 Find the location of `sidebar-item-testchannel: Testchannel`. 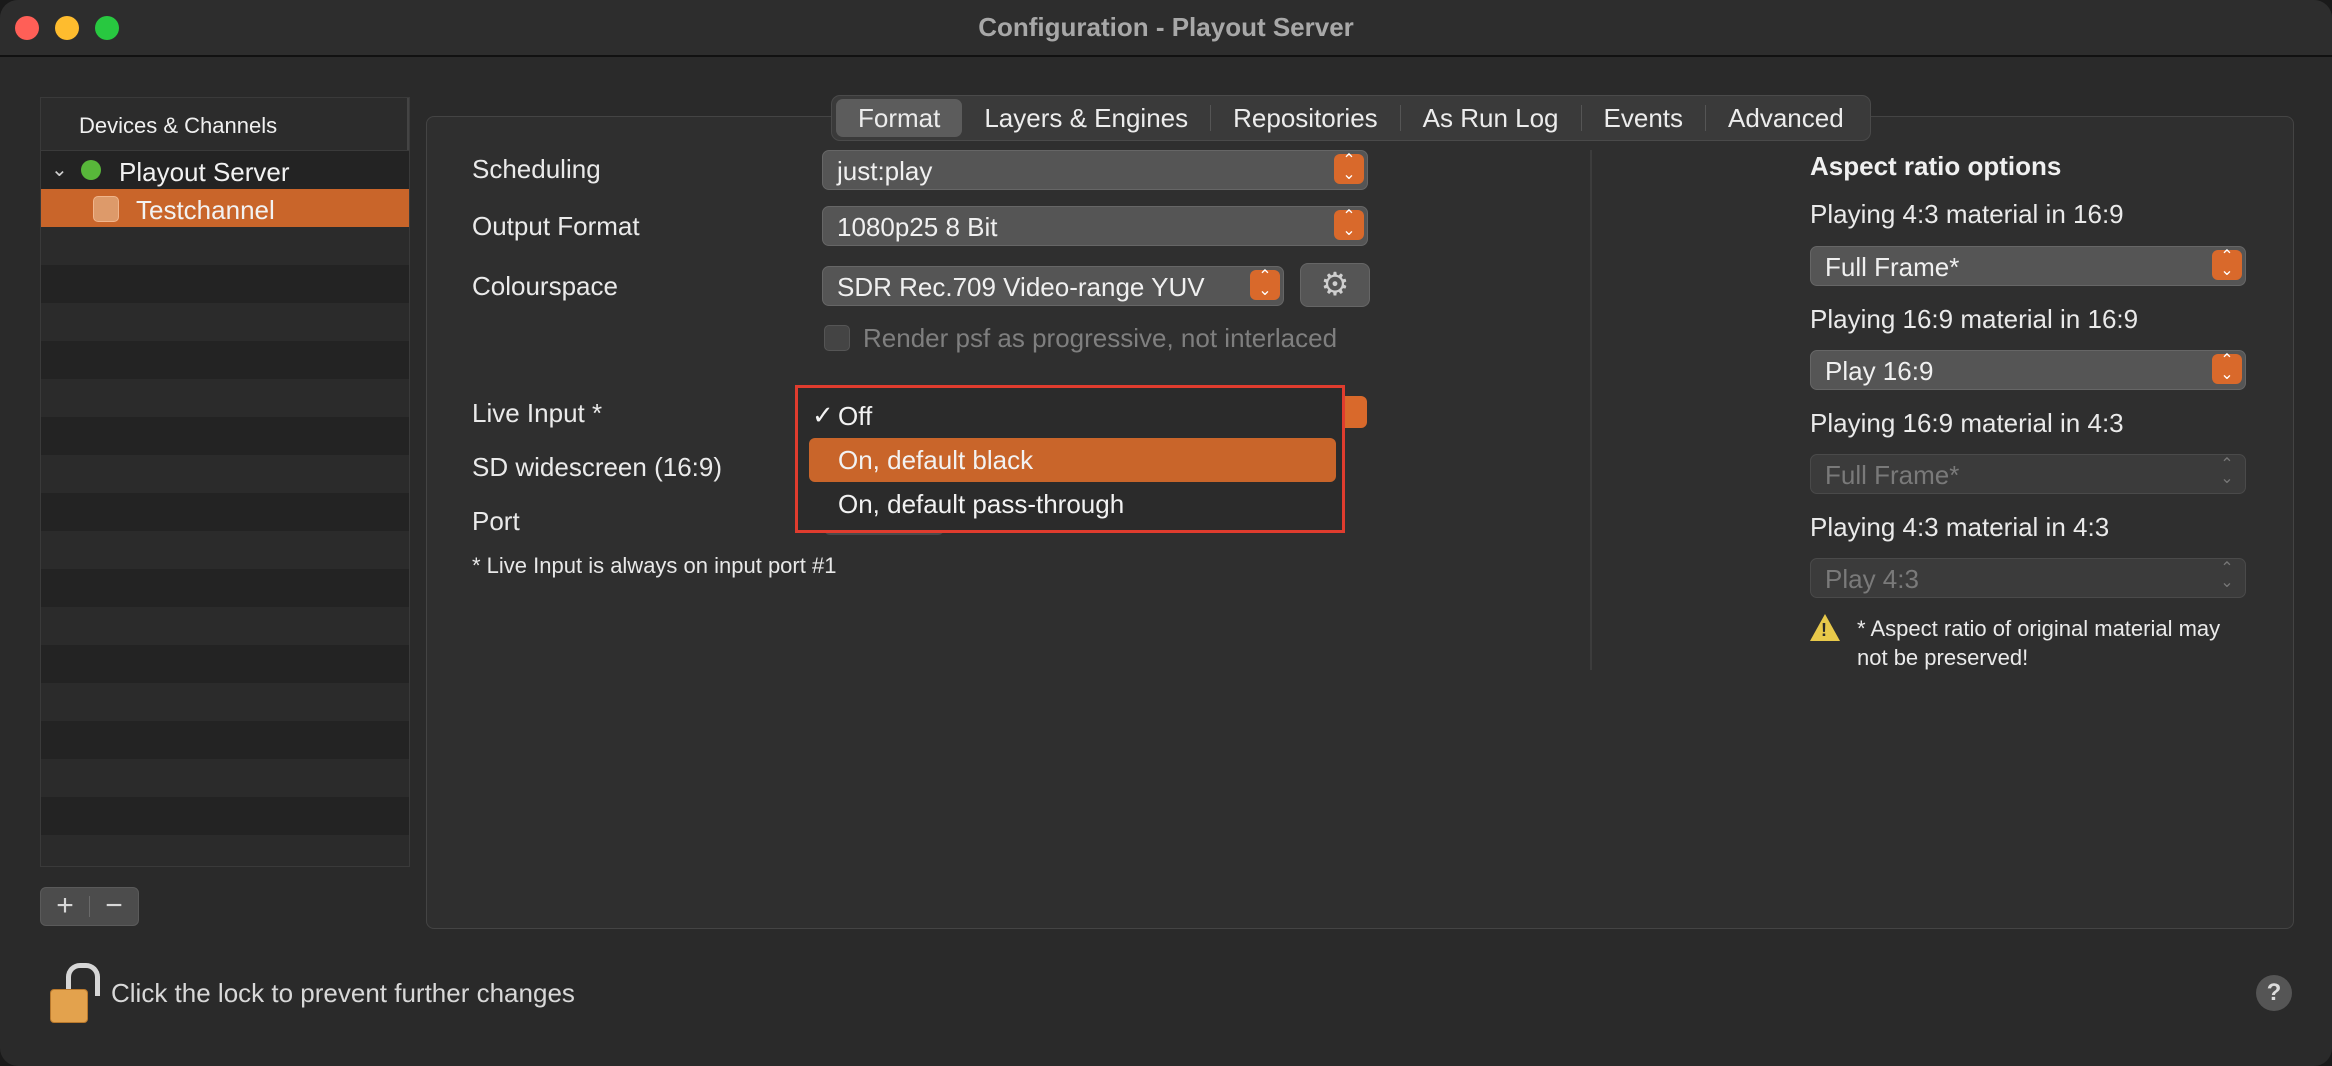

sidebar-item-testchannel: Testchannel is located at coordinates (225, 208).